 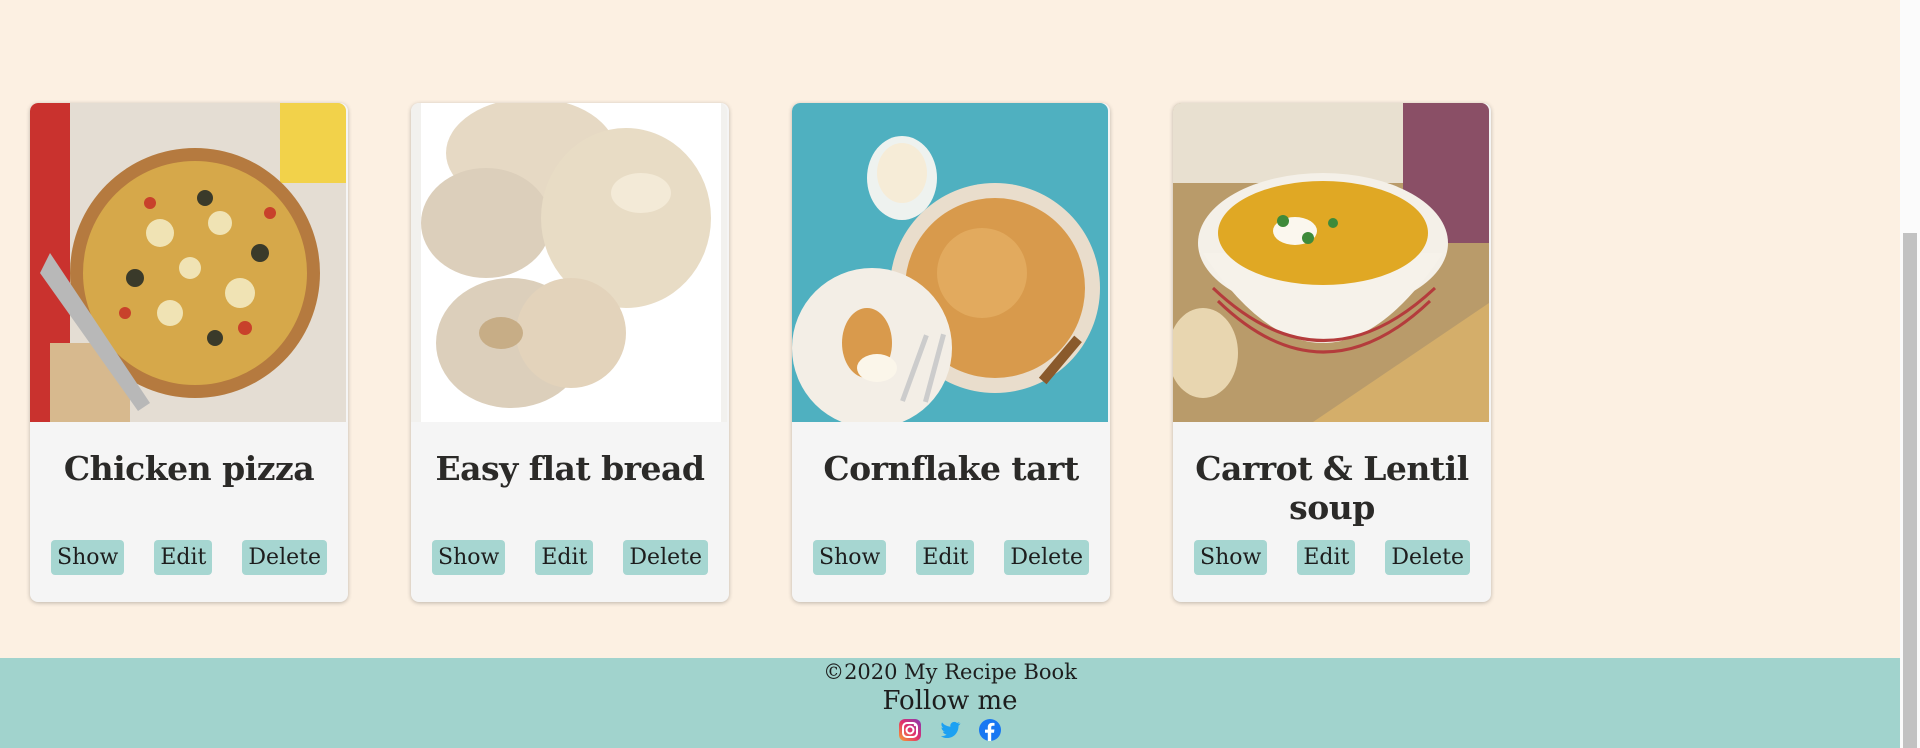 I want to click on instagram-icon, so click(x=910, y=730).